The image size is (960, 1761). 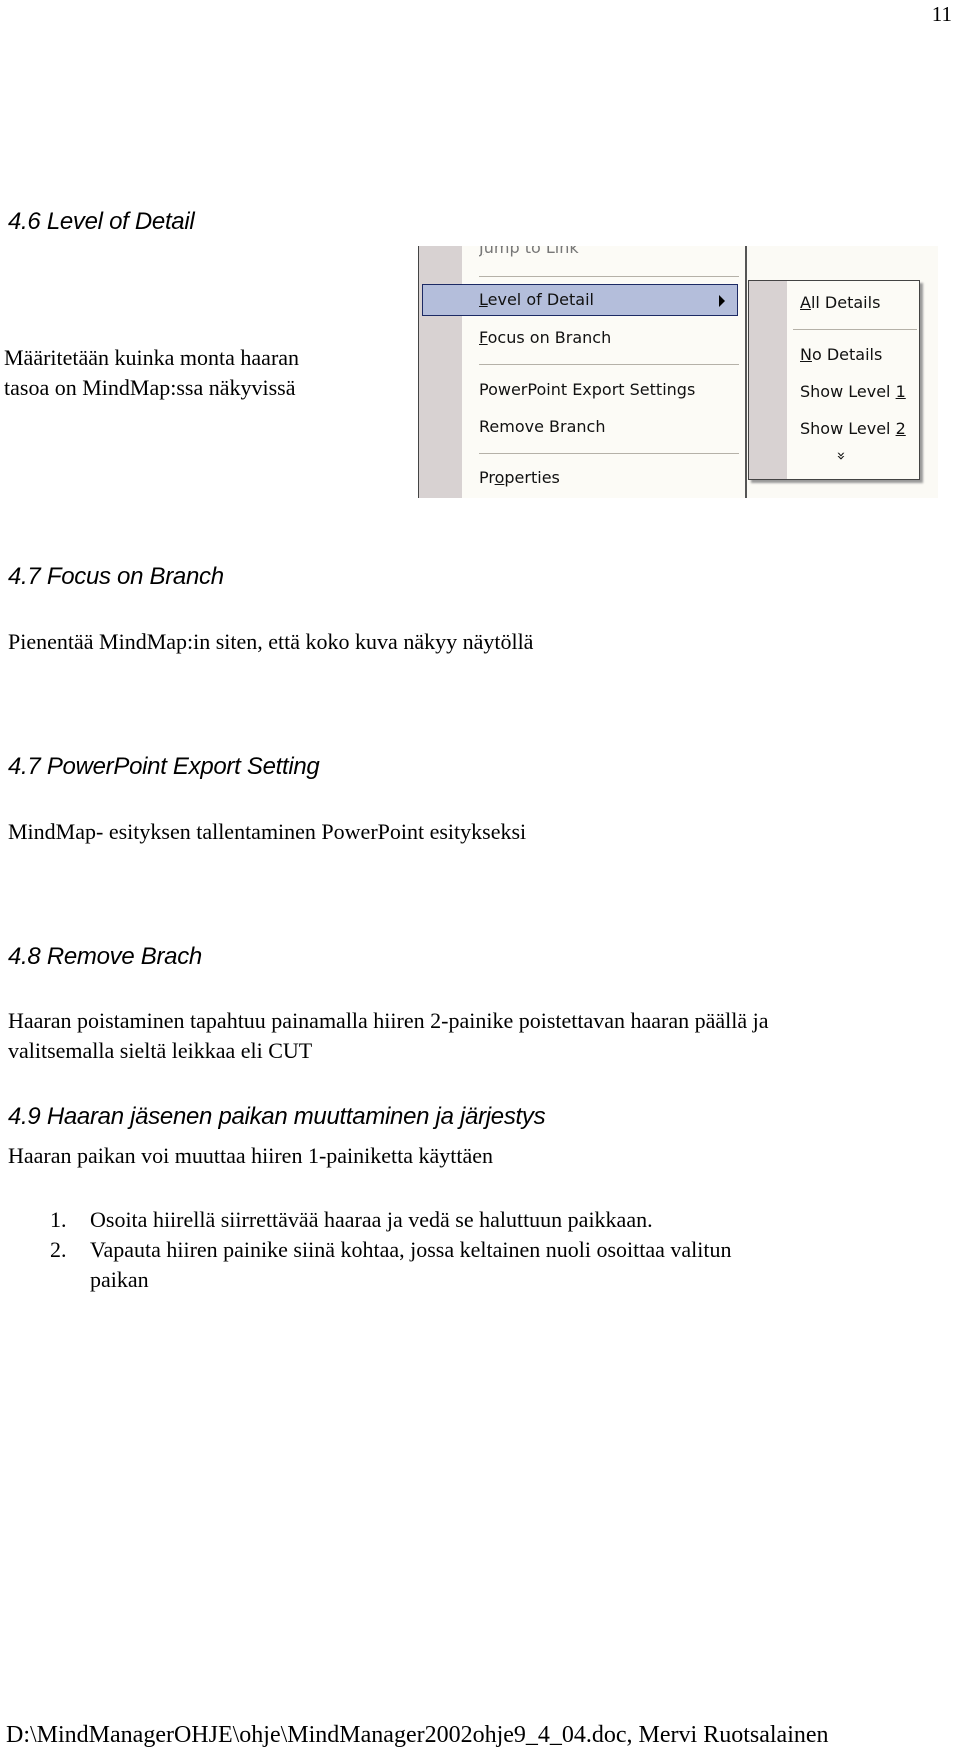 What do you see at coordinates (519, 477) in the screenshot?
I see `menu-item-properties: Properties` at bounding box center [519, 477].